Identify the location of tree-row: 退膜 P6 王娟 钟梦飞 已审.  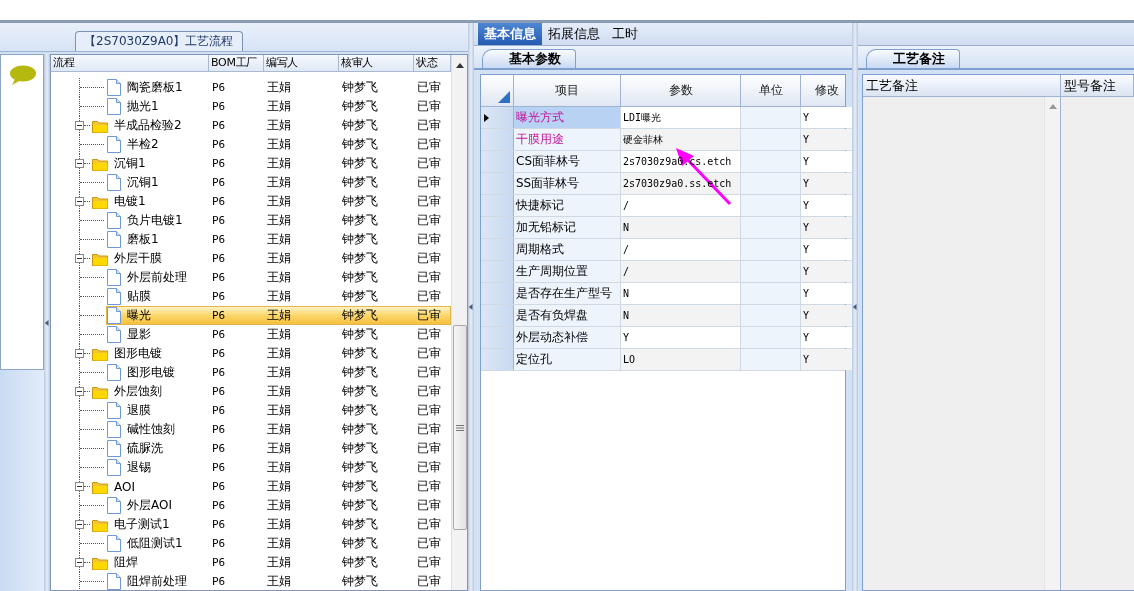
(278, 410).